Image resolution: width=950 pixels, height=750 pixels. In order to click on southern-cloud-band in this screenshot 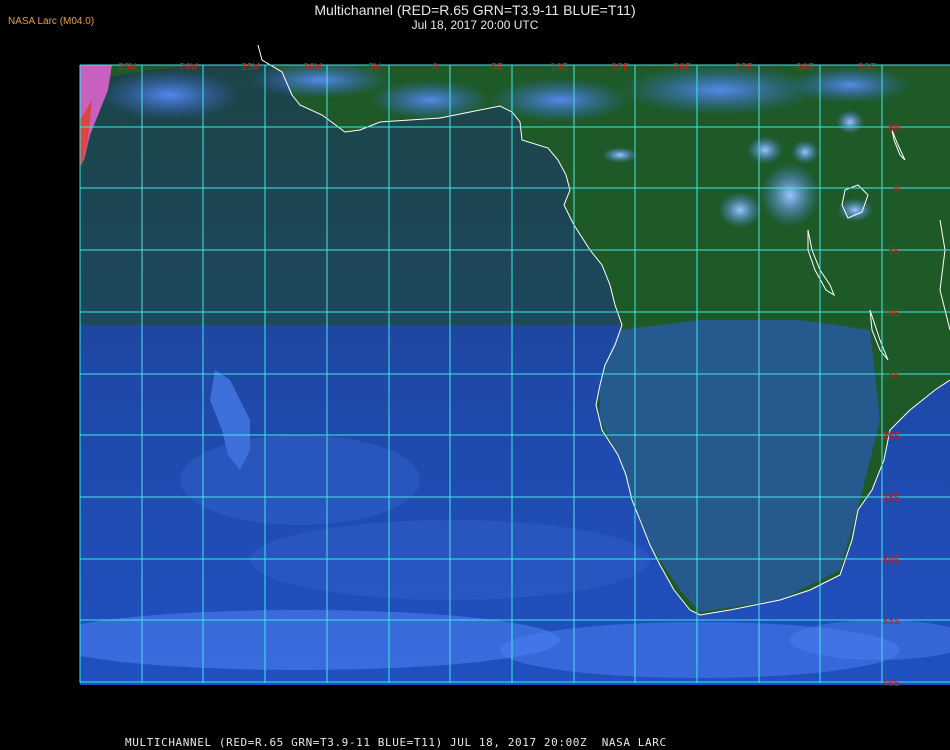, I will do `click(320, 640)`.